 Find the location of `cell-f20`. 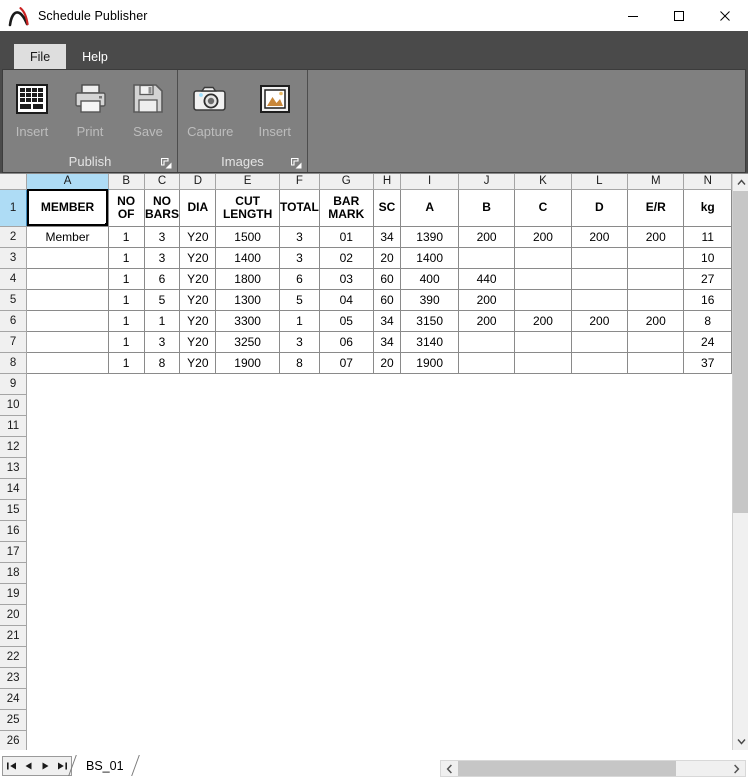

cell-f20 is located at coordinates (299, 614).